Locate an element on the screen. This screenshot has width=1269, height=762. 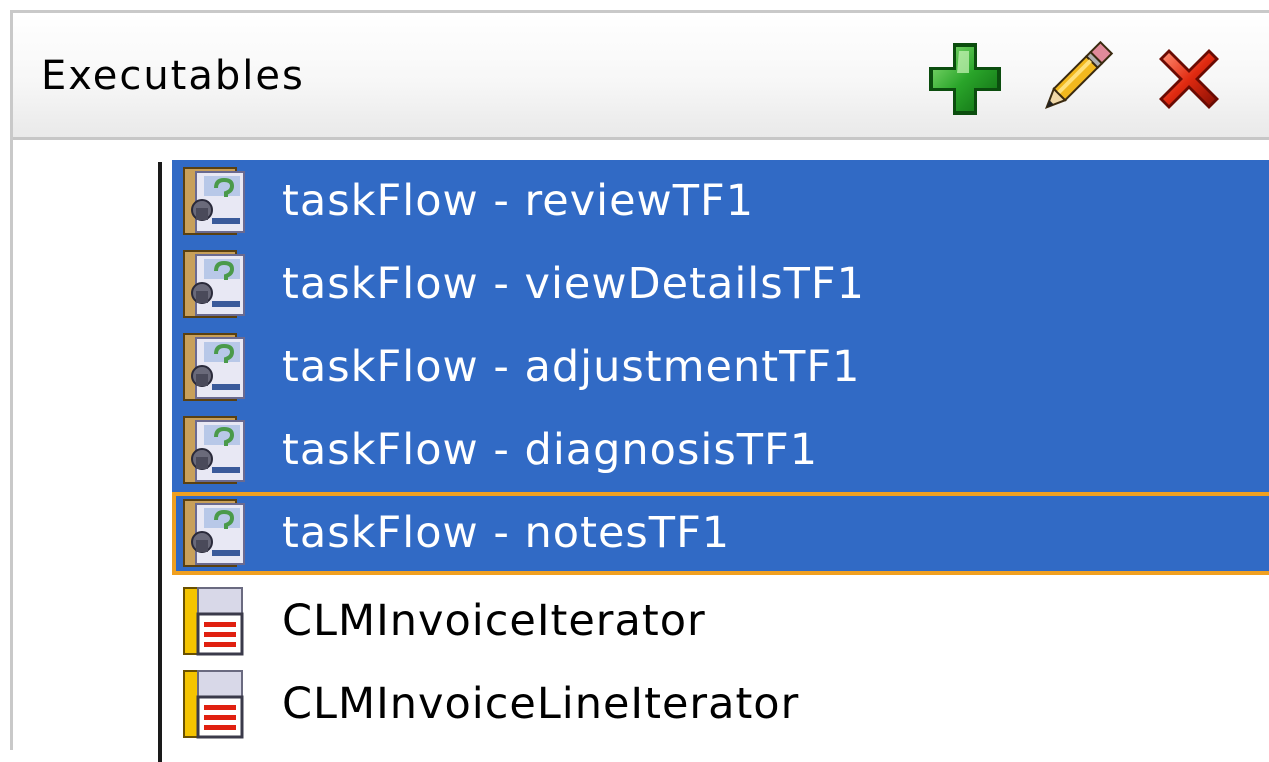
tree-item-diagnosistf1: taskFlow - diagnosisTF1 is located at coordinates (720, 450).